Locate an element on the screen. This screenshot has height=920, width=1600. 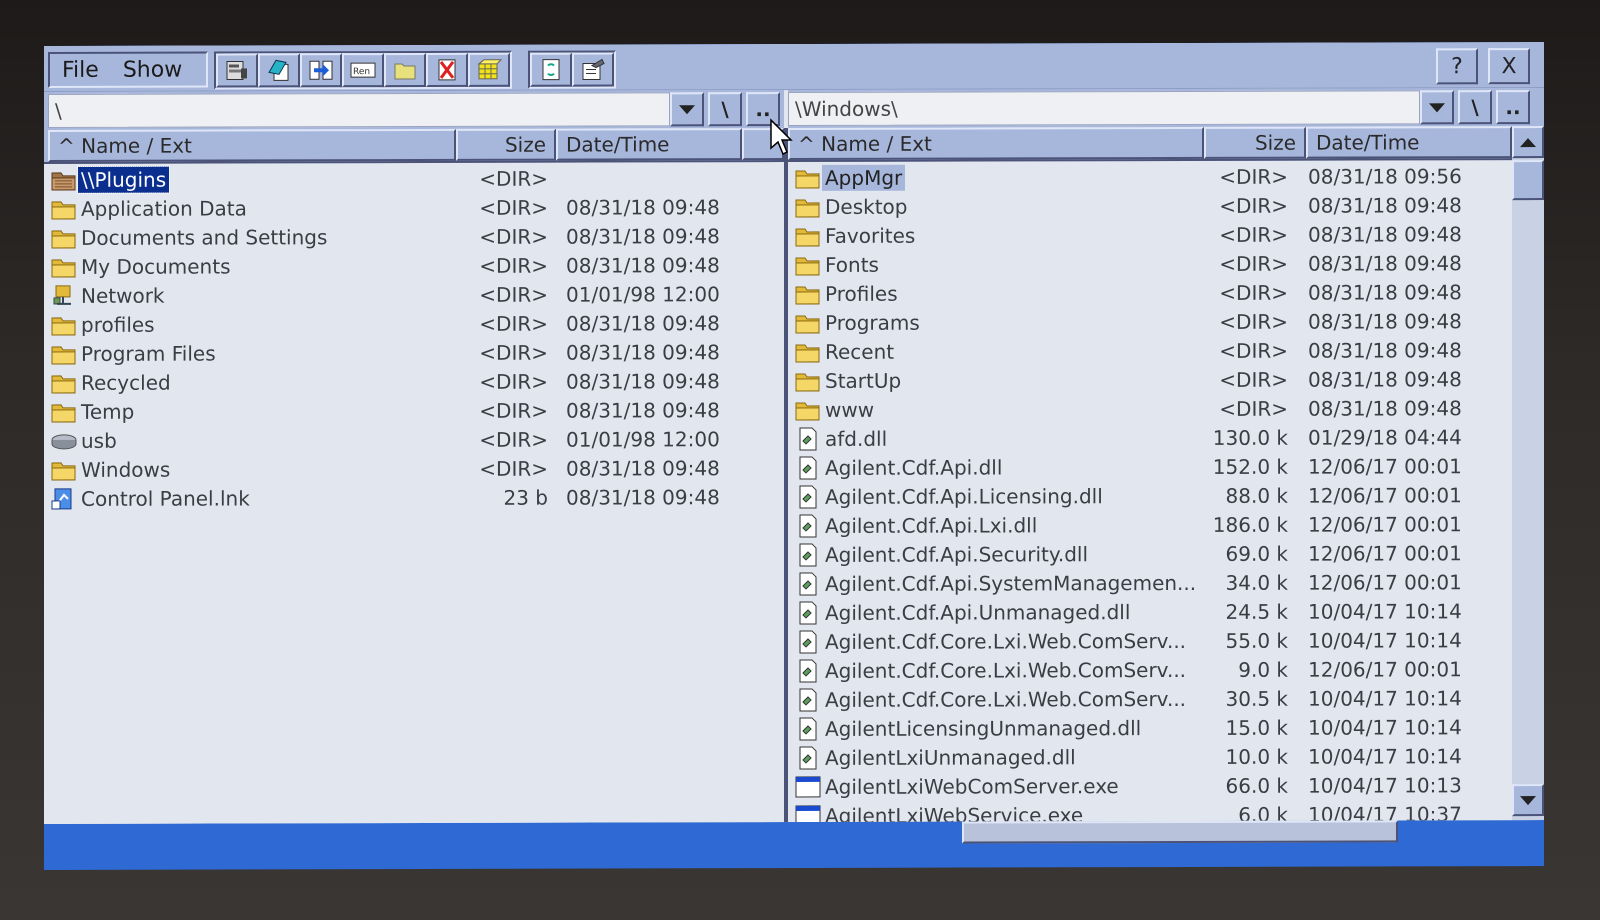
file-name: Network is located at coordinates (123, 295).